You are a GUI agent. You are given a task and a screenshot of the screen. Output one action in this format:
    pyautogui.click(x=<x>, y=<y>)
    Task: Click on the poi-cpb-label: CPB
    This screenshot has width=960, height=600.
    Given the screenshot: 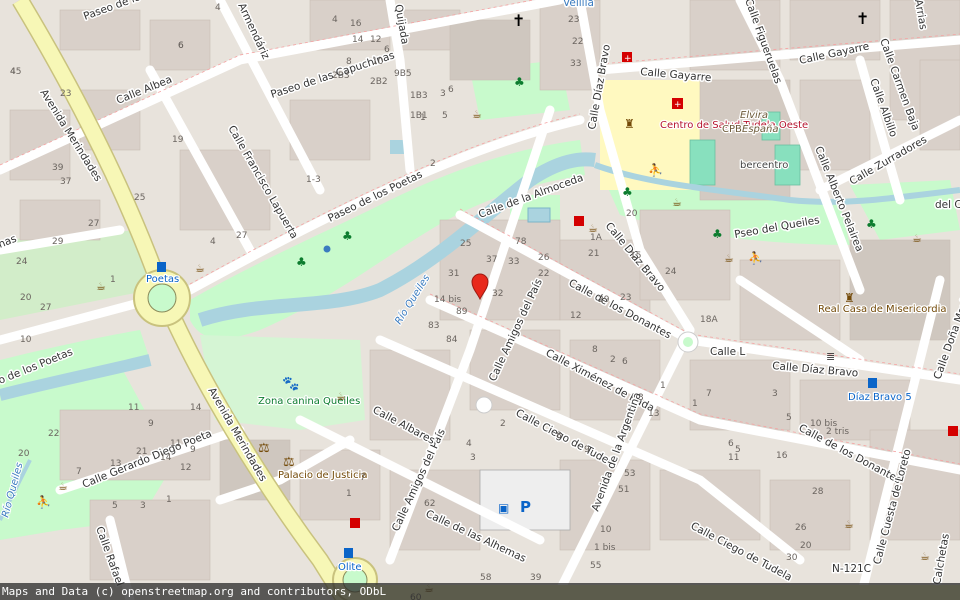 What is the action you would take?
    pyautogui.click(x=732, y=129)
    